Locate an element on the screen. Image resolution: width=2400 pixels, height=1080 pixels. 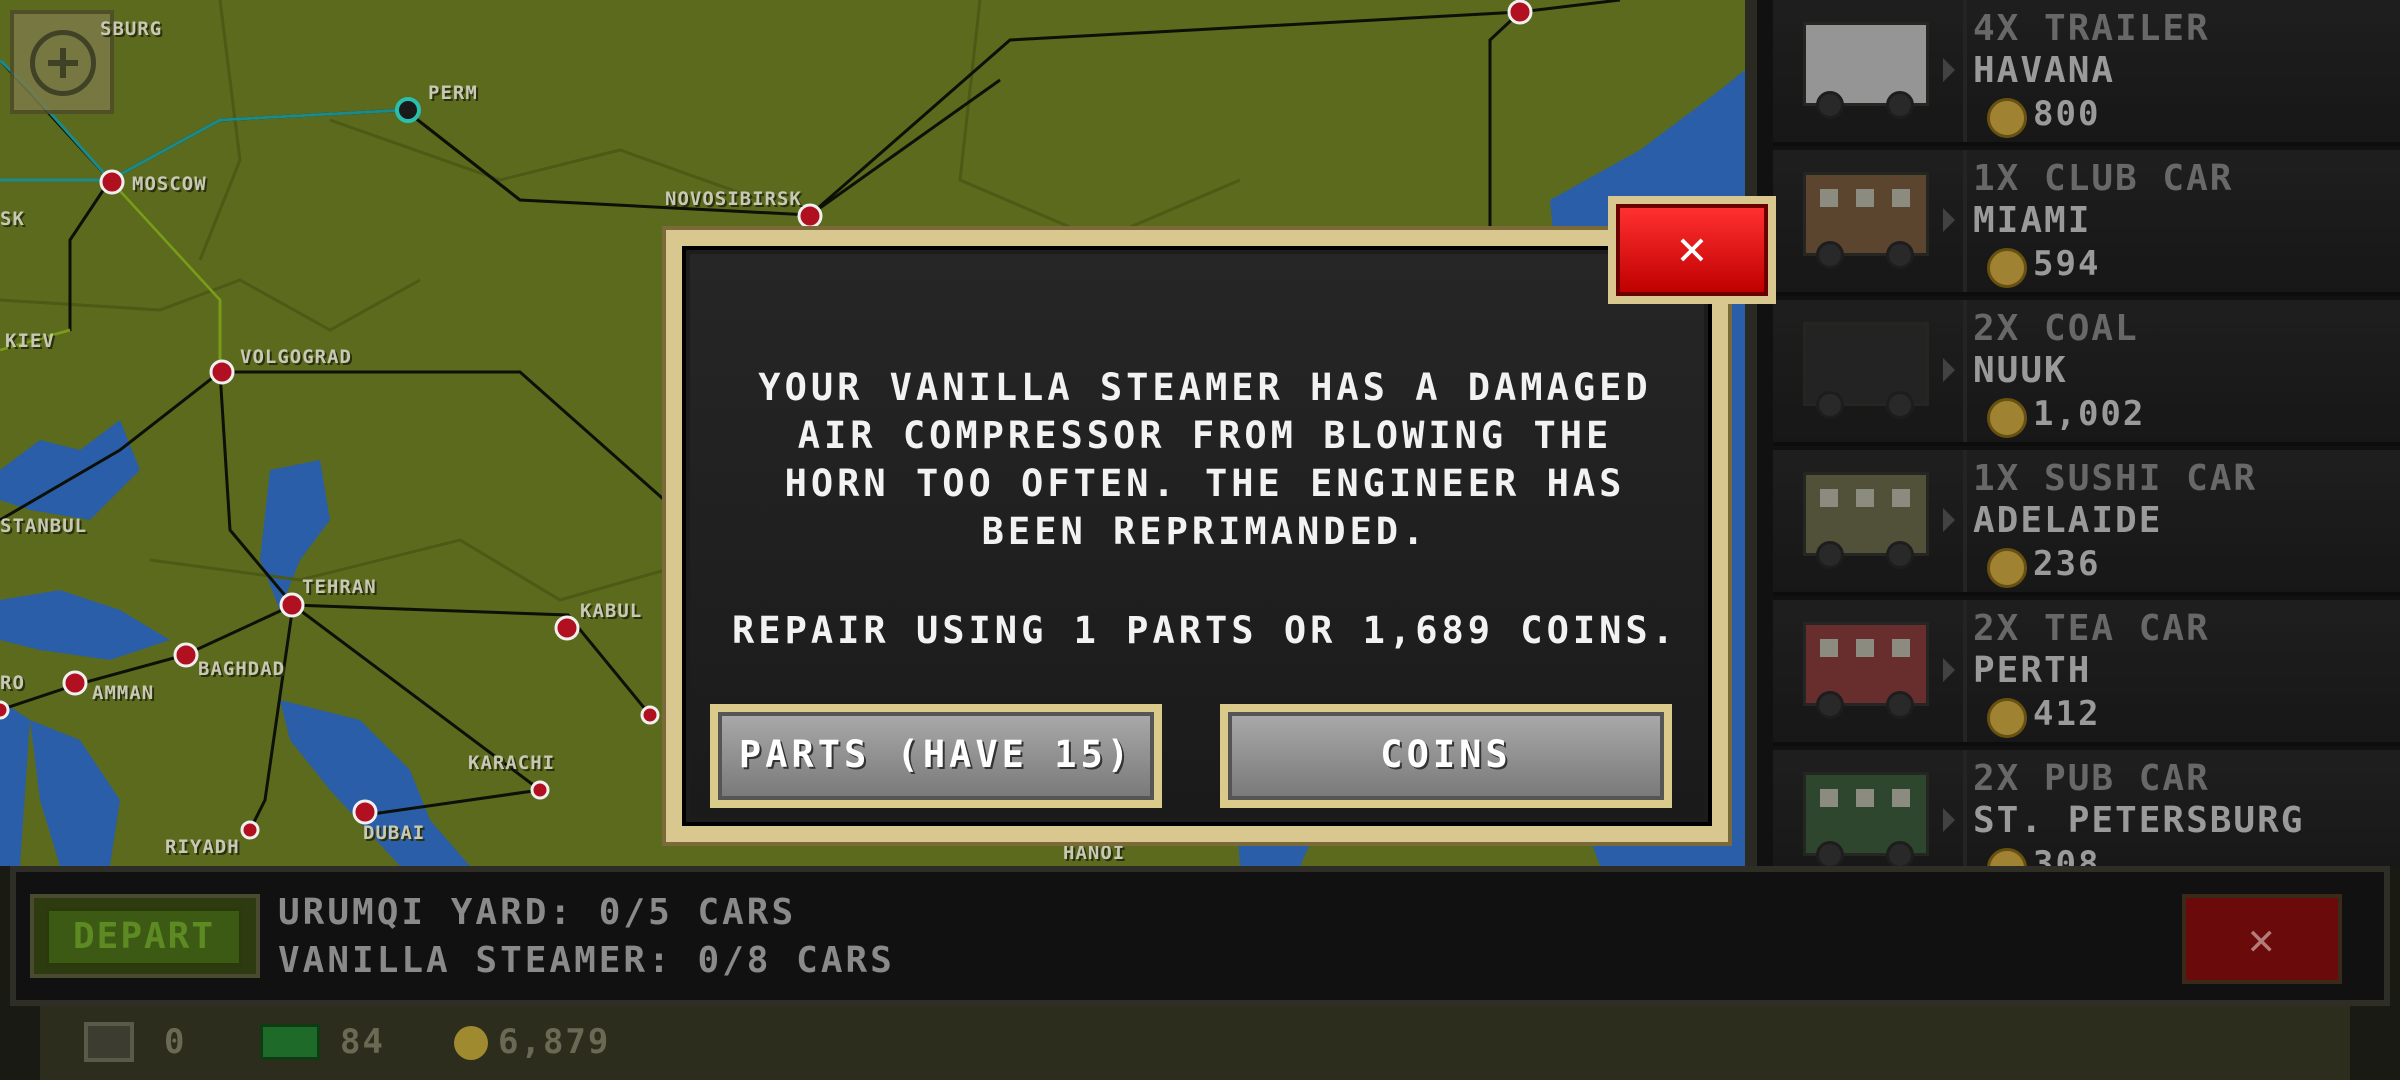
cash-count: 84 is located at coordinates (362, 1042).